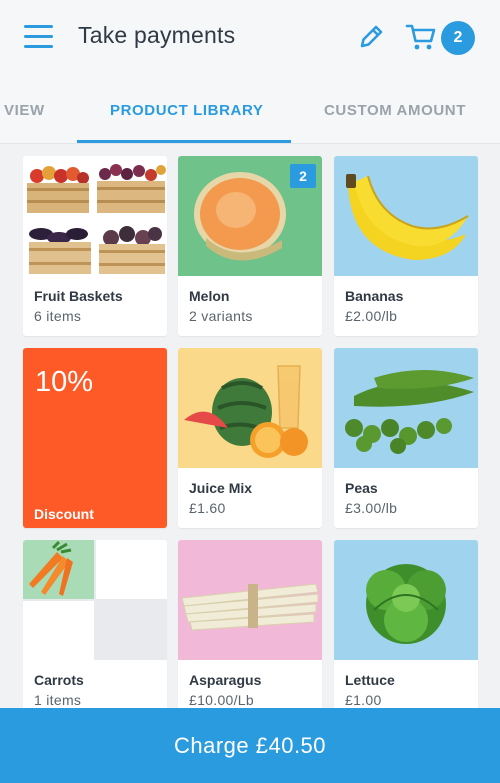  Describe the element at coordinates (64, 514) in the screenshot. I see `discount-label: Discount` at that location.